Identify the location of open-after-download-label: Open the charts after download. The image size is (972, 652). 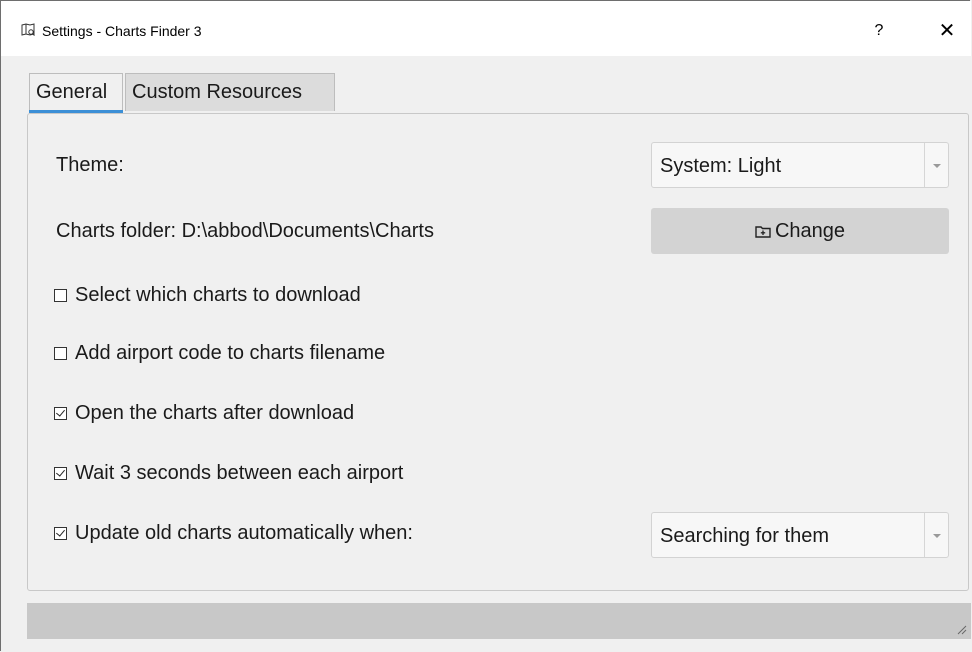
(215, 413).